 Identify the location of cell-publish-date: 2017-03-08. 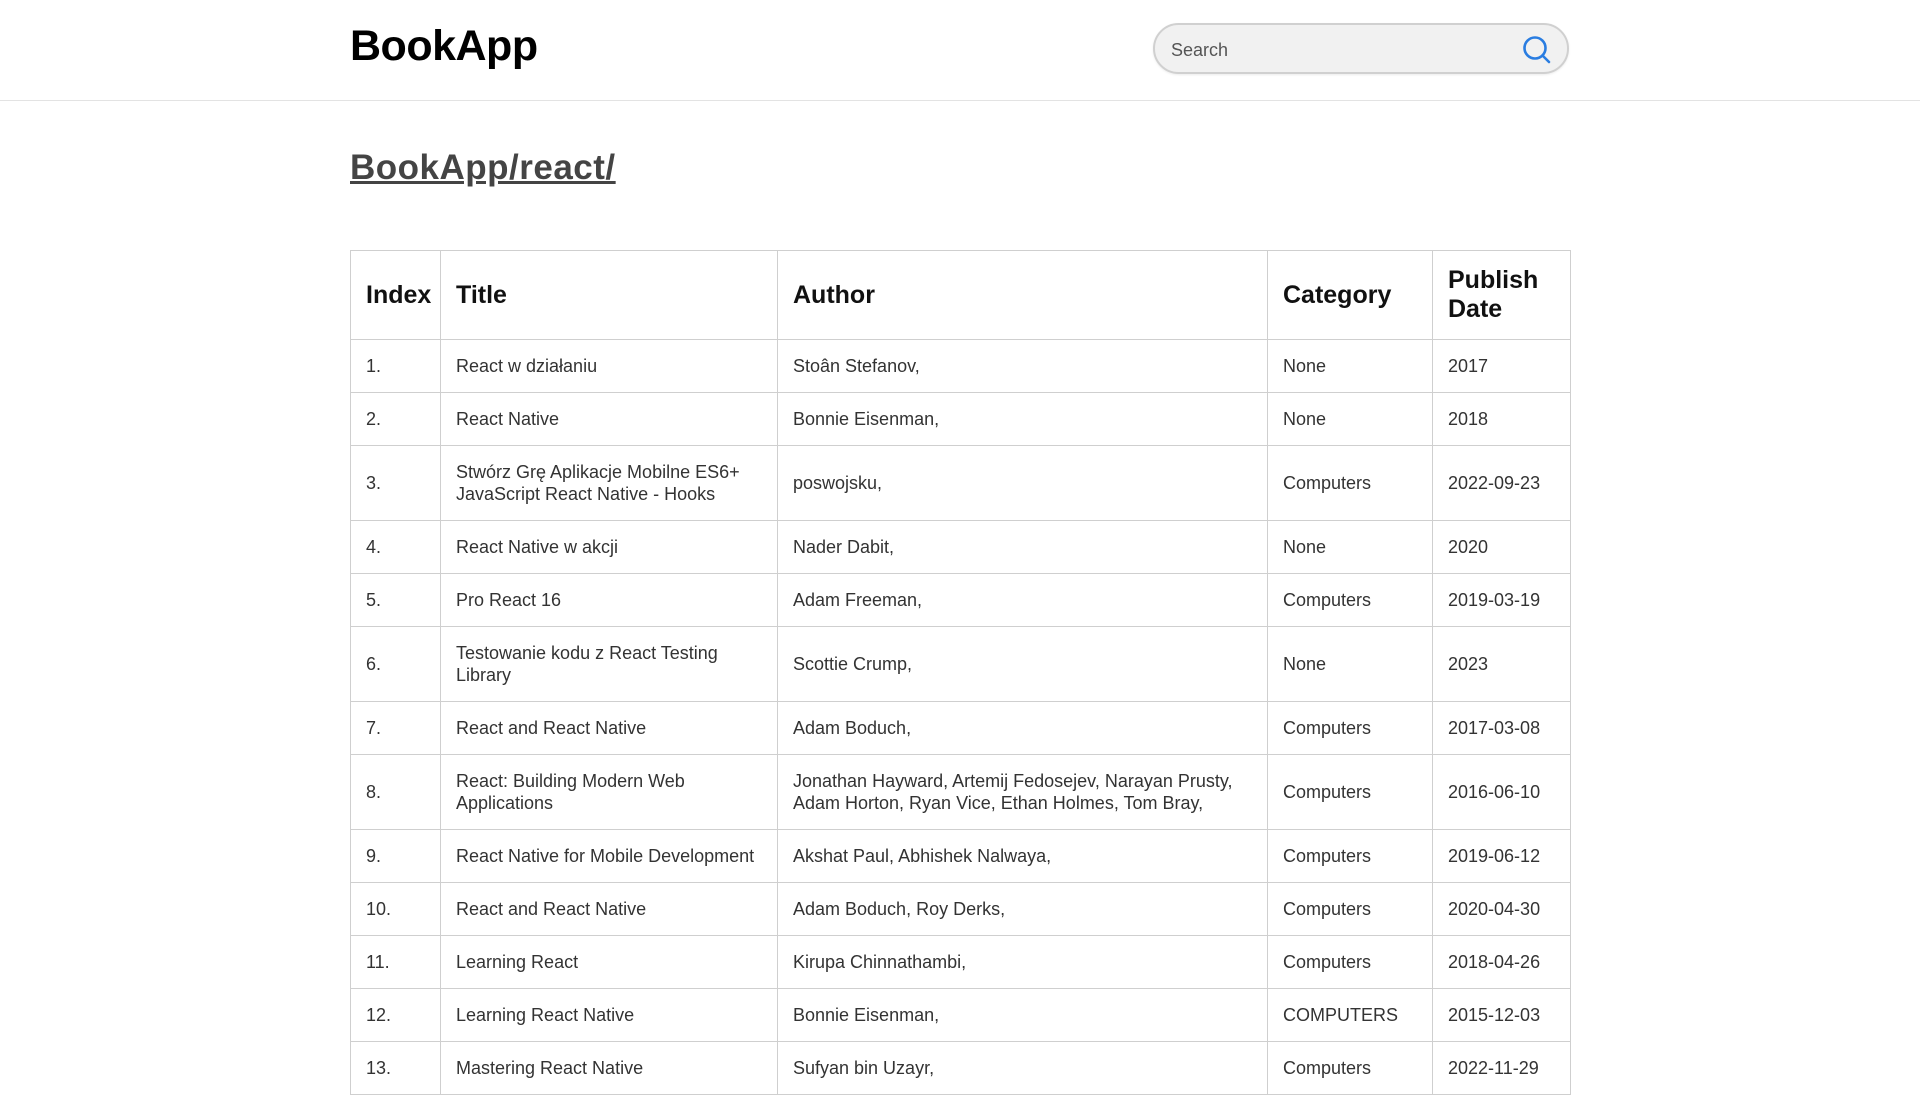
(1501, 728).